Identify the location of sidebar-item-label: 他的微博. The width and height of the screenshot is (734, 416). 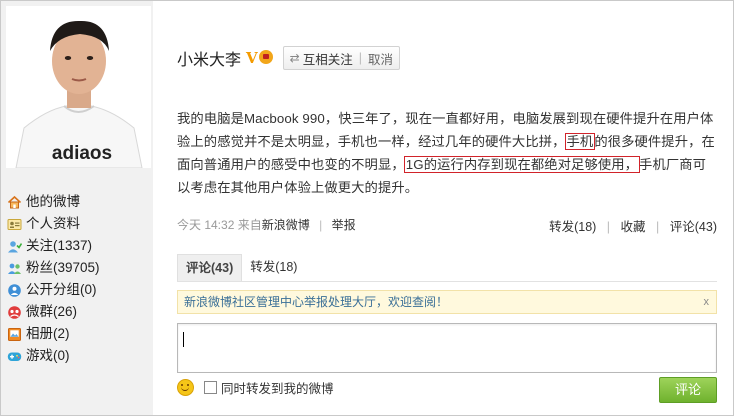
(53, 201).